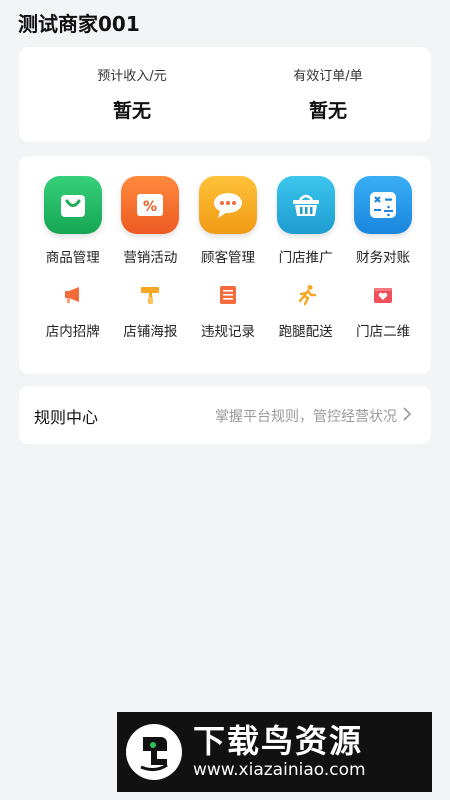 The width and height of the screenshot is (450, 800). Describe the element at coordinates (73, 295) in the screenshot. I see `megaphone-icon` at that location.